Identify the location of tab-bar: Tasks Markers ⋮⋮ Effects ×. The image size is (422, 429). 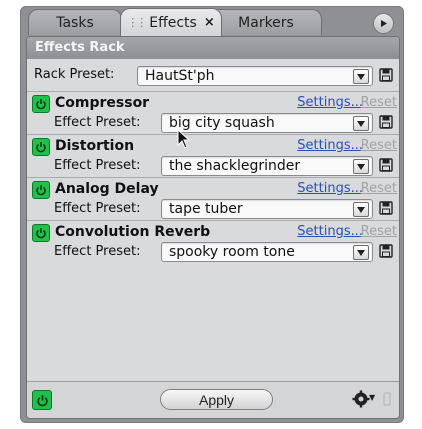
(212, 22).